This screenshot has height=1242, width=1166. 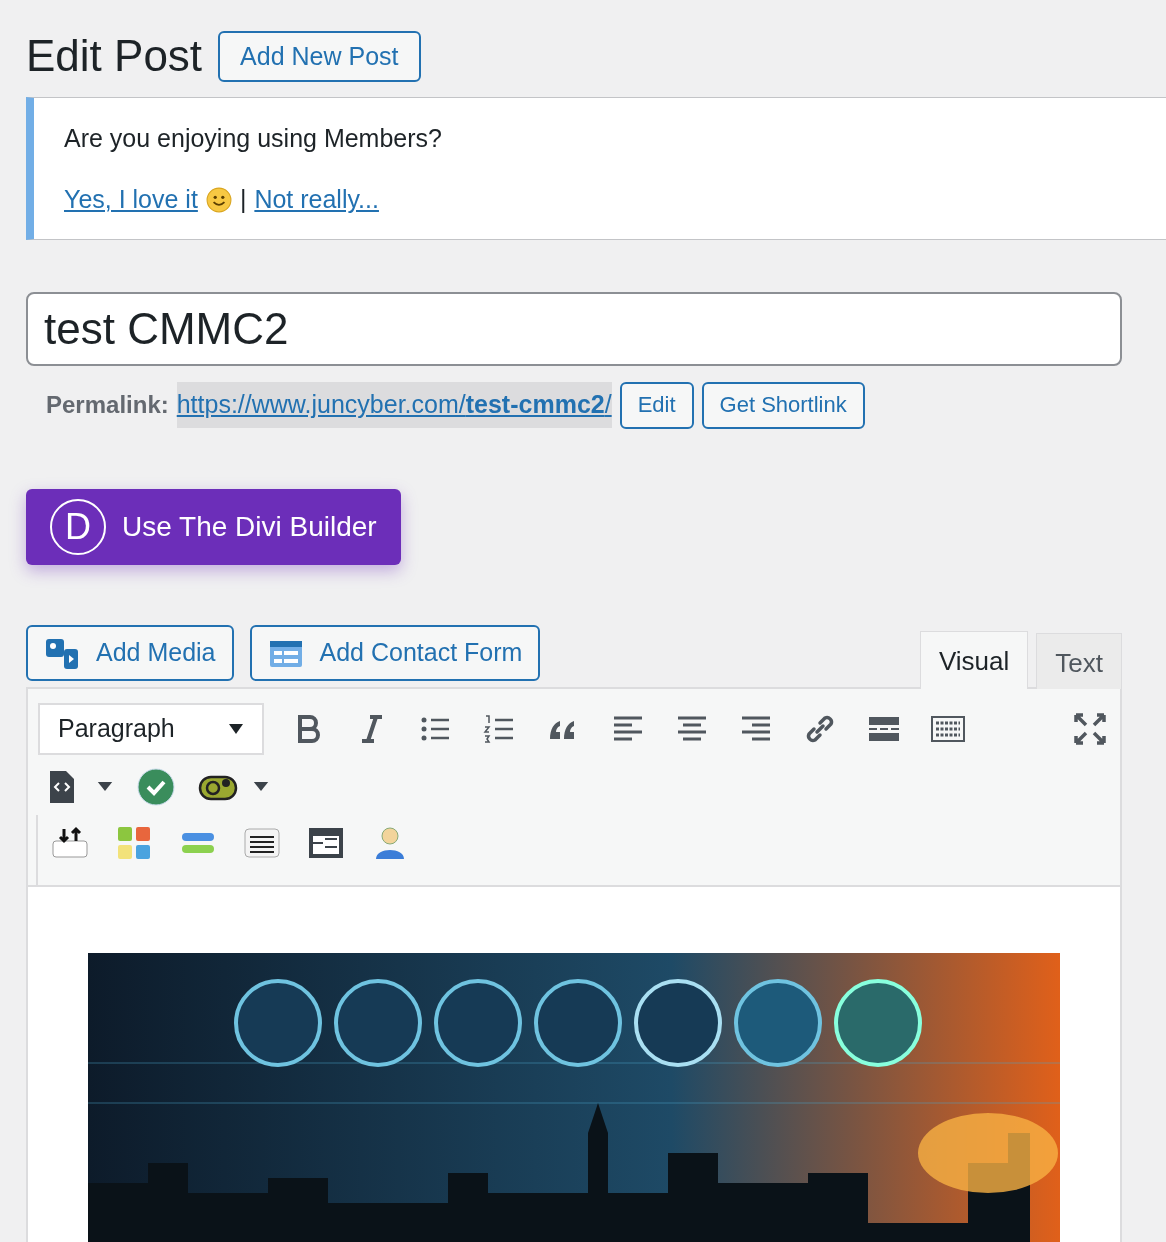 What do you see at coordinates (574, 328) in the screenshot?
I see `post-title-field: test CMMC2` at bounding box center [574, 328].